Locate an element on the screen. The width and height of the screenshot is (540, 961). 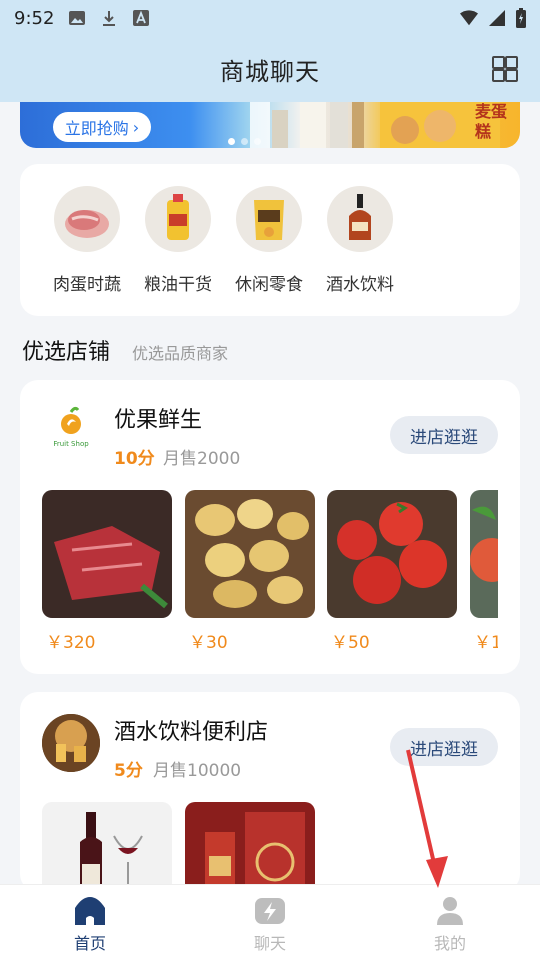
shop-score: 10分 is located at coordinates (134, 459).